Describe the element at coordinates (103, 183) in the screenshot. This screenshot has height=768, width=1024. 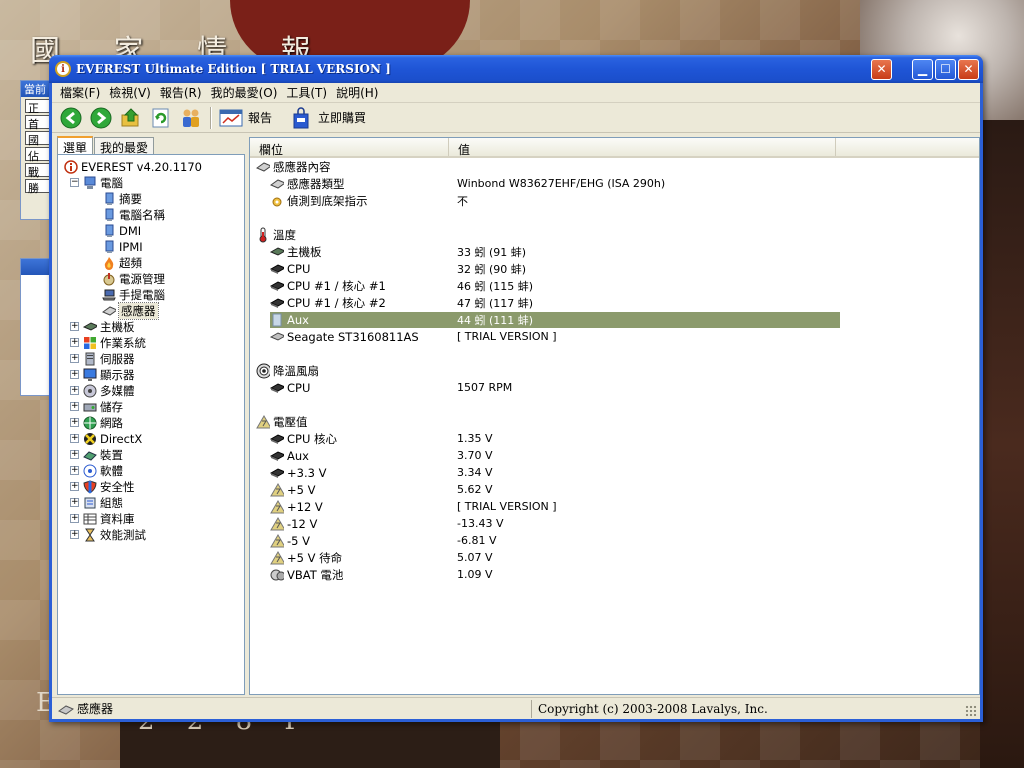
I see `tree-item-computer: 電腦` at that location.